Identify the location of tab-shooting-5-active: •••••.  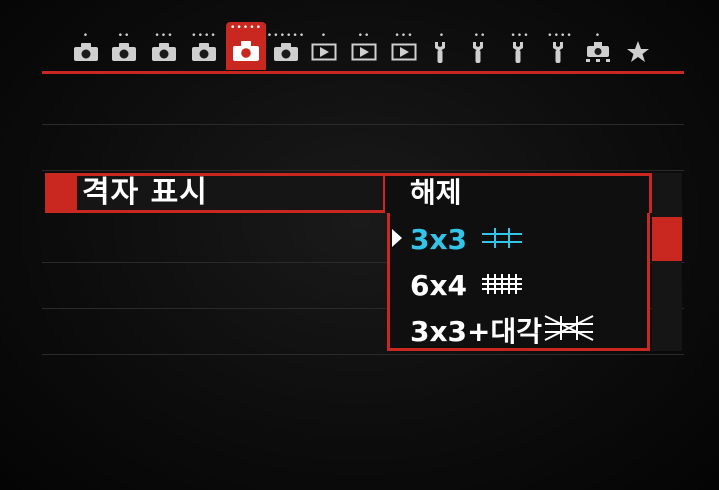
(246, 46).